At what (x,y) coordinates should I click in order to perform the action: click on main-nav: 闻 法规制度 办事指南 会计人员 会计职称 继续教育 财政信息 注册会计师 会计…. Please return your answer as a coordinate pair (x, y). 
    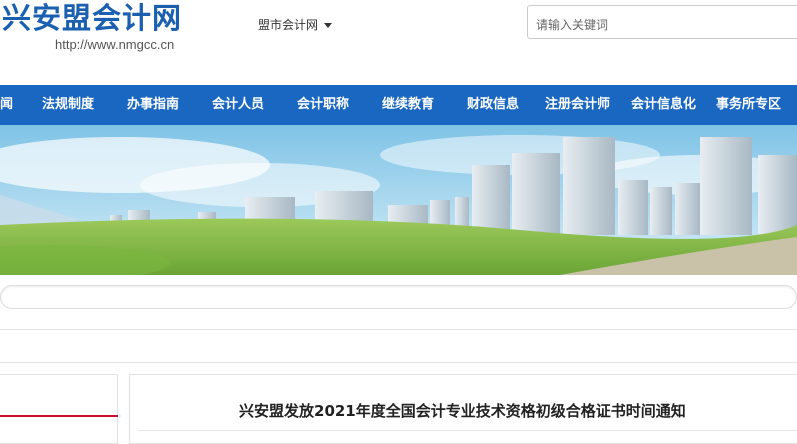
    Looking at the image, I should click on (398, 105).